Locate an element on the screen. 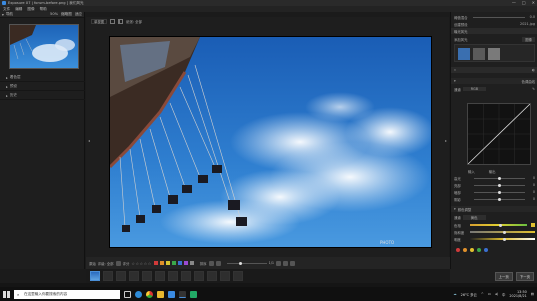  minimize-button: — is located at coordinates (514, 2).